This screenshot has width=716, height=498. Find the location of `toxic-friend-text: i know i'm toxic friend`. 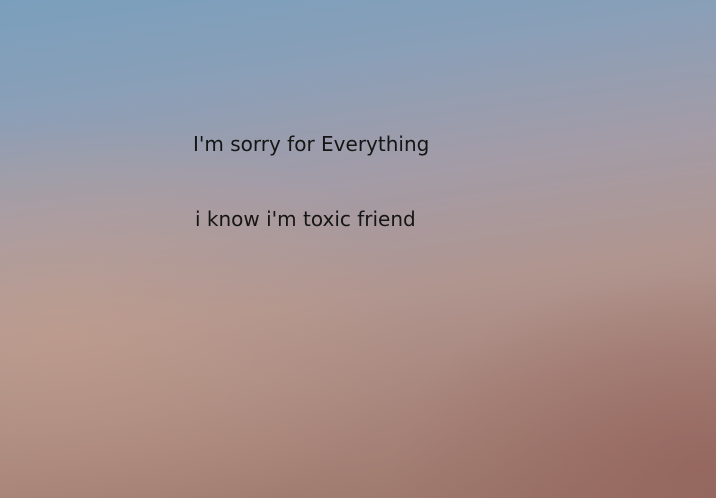

toxic-friend-text: i know i'm toxic friend is located at coordinates (305, 219).